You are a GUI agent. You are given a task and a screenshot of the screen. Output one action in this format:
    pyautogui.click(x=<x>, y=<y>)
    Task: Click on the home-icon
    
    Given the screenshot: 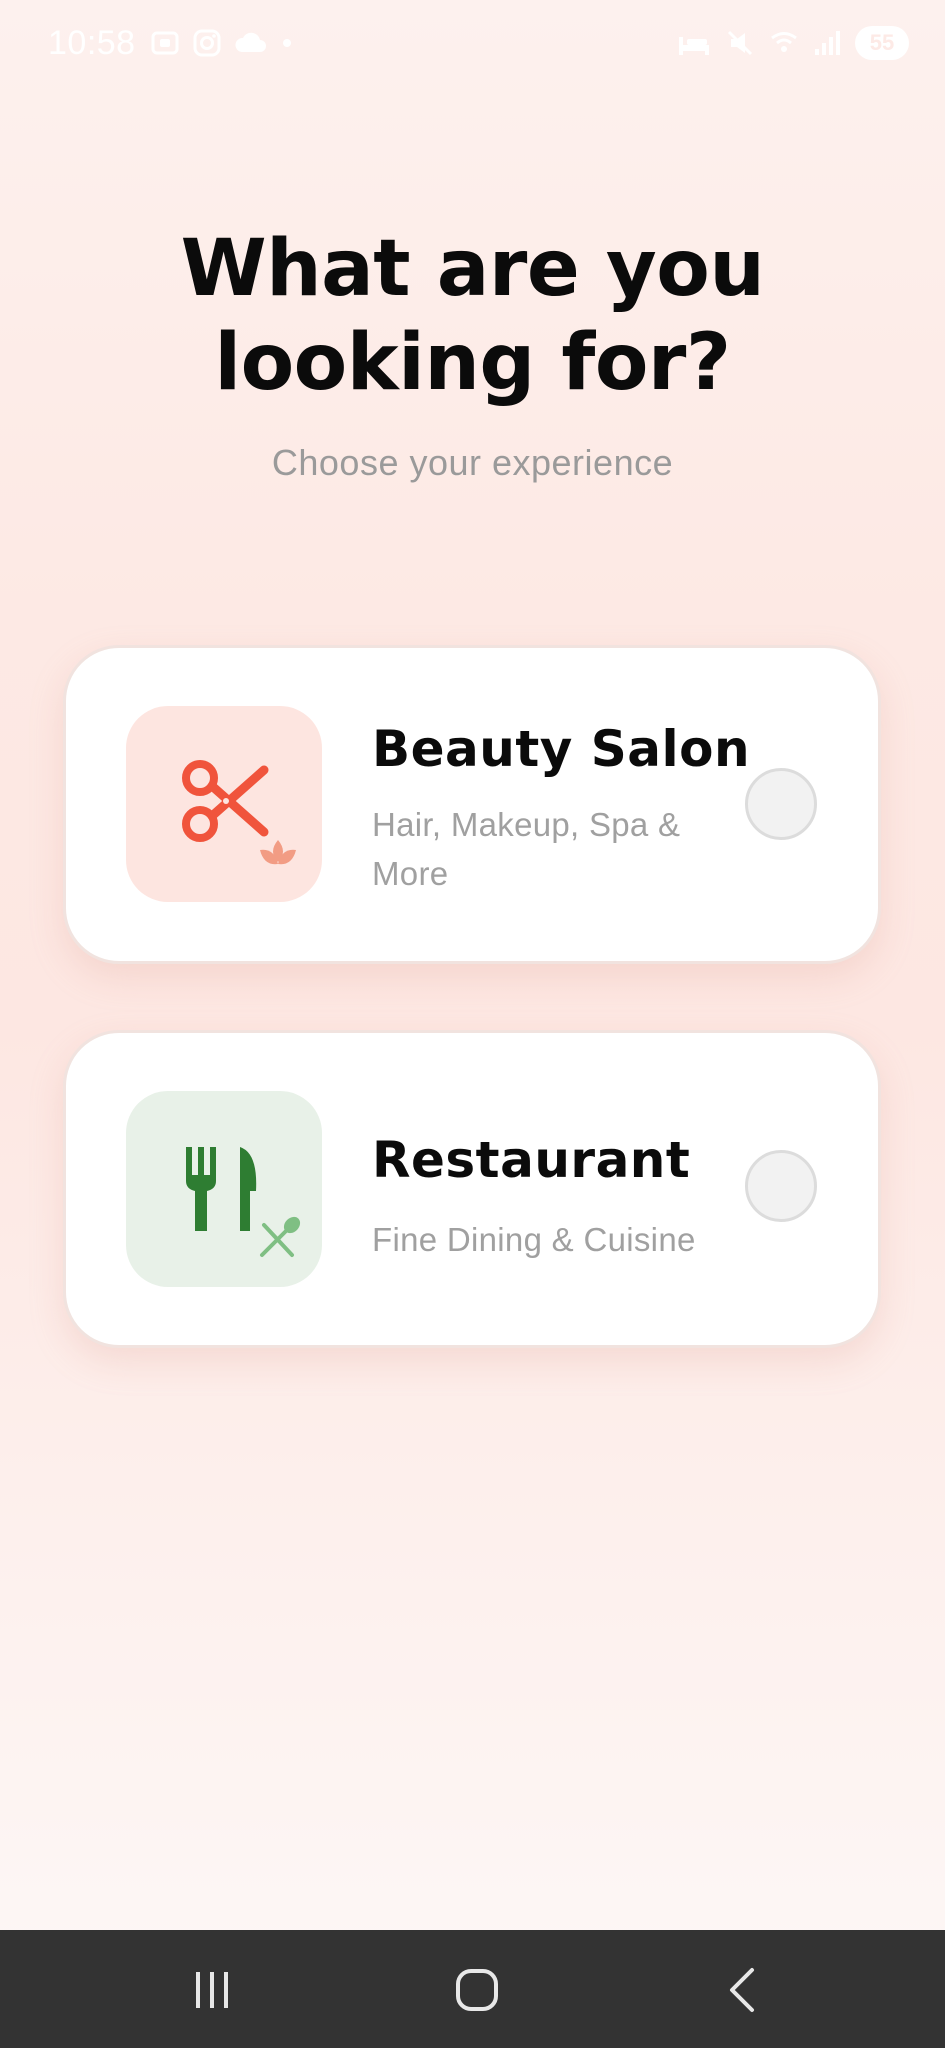 What is the action you would take?
    pyautogui.click(x=477, y=1990)
    